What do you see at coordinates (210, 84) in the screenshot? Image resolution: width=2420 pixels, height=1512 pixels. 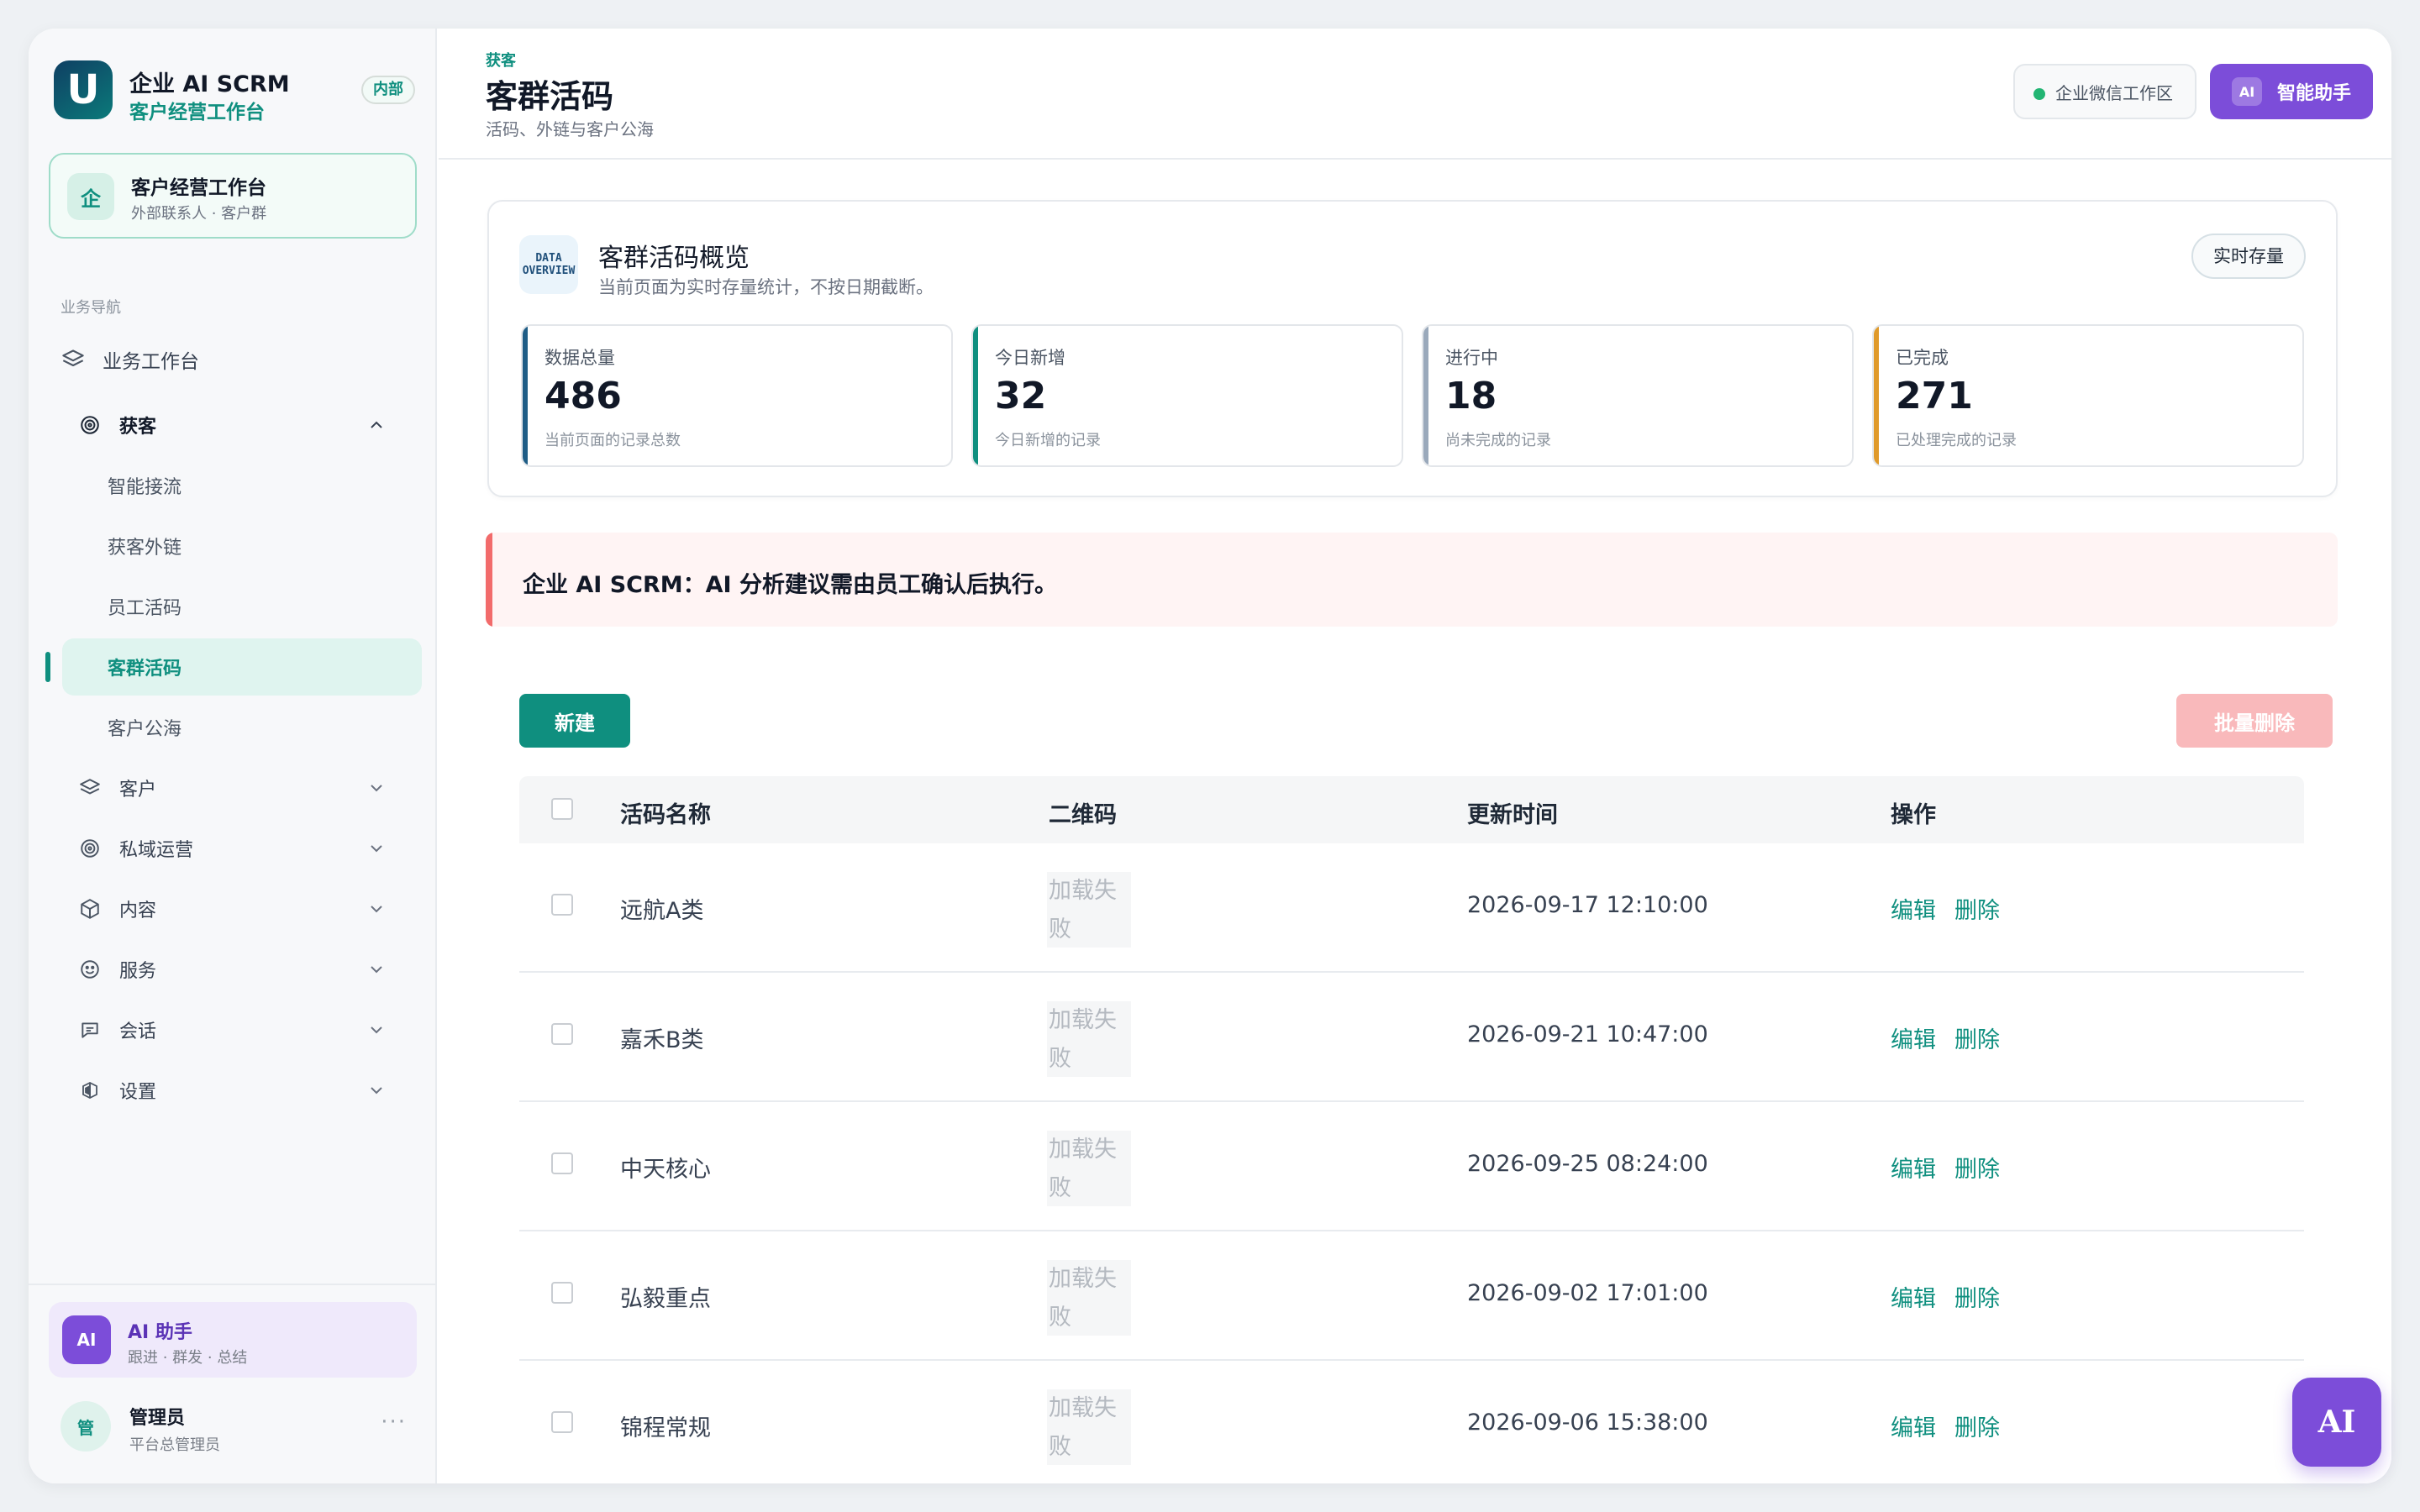 I see `brand-title: 企业 AI SCRM` at bounding box center [210, 84].